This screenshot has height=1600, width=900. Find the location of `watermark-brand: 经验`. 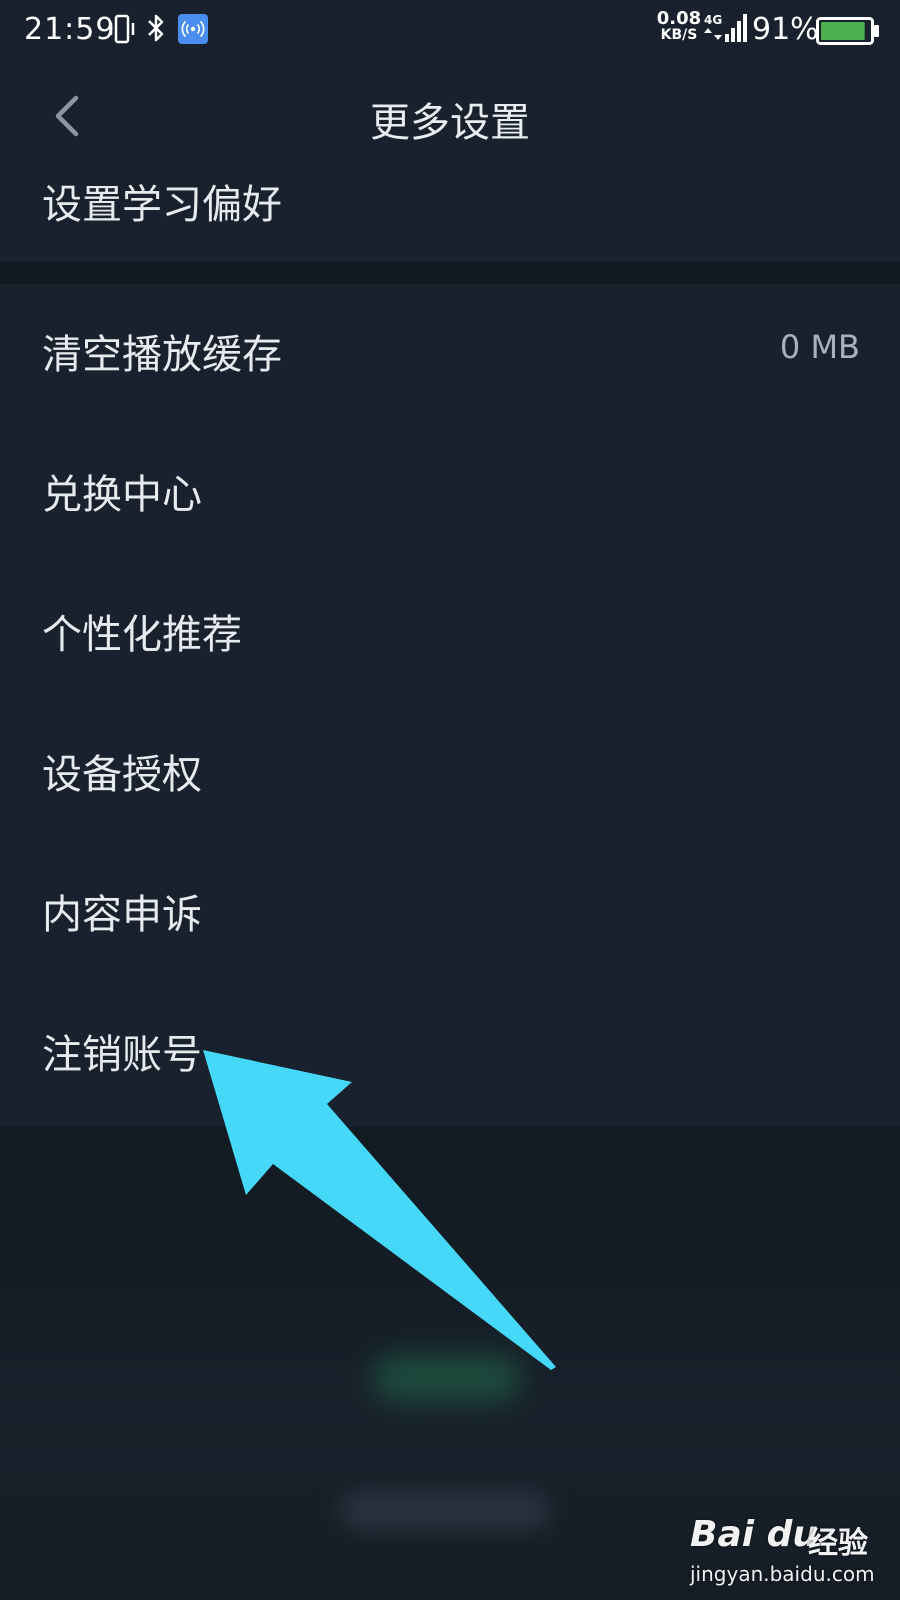

watermark-brand: 经验 is located at coordinates (838, 1543).